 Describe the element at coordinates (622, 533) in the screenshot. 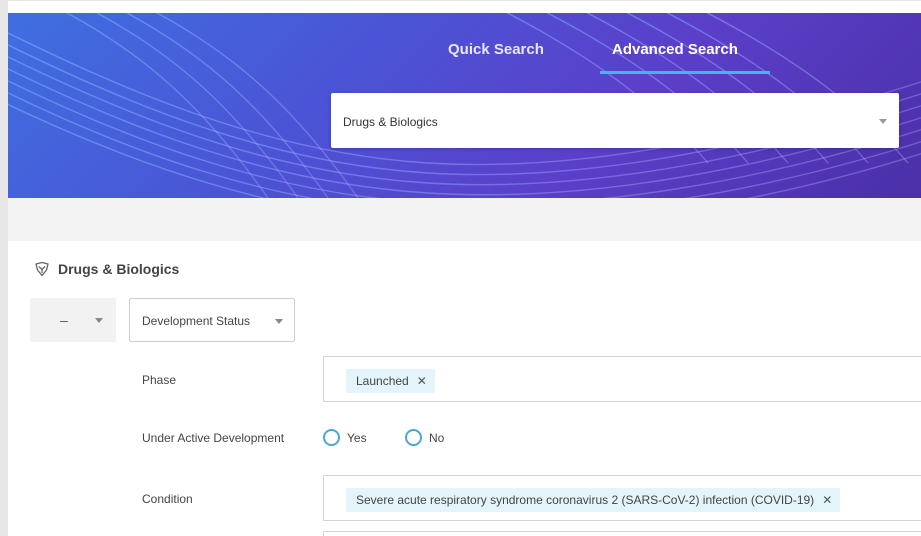

I see `next-field-partial` at that location.